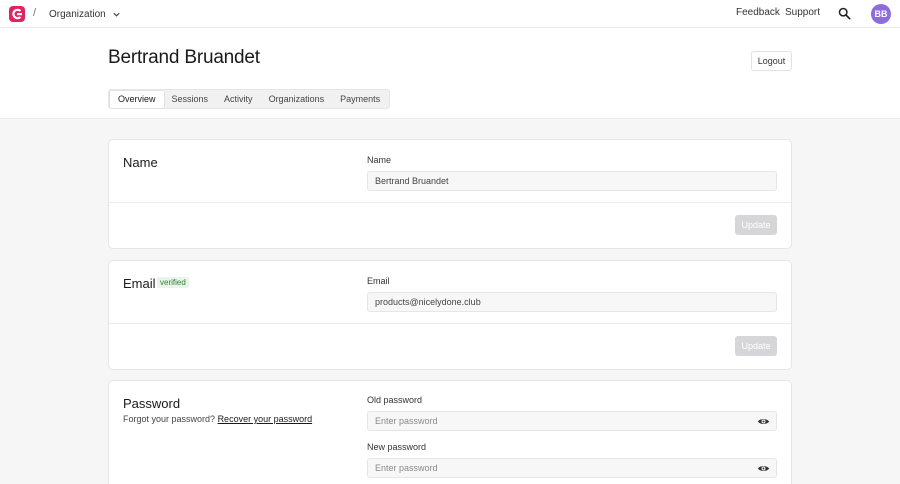 Image resolution: width=900 pixels, height=484 pixels. What do you see at coordinates (116, 14) in the screenshot?
I see `chevron-down-icon` at bounding box center [116, 14].